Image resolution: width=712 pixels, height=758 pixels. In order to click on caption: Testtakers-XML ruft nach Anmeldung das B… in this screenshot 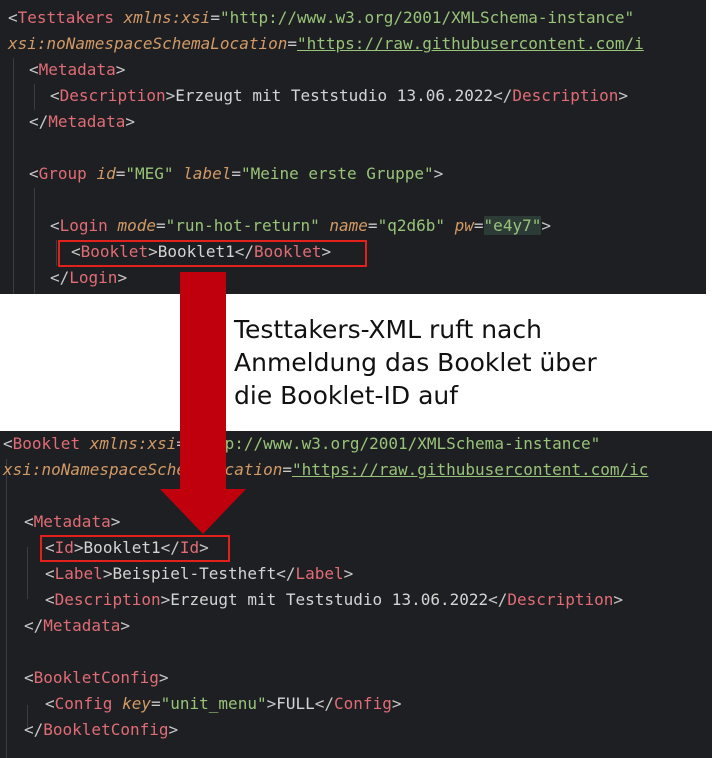, I will do `click(464, 362)`.